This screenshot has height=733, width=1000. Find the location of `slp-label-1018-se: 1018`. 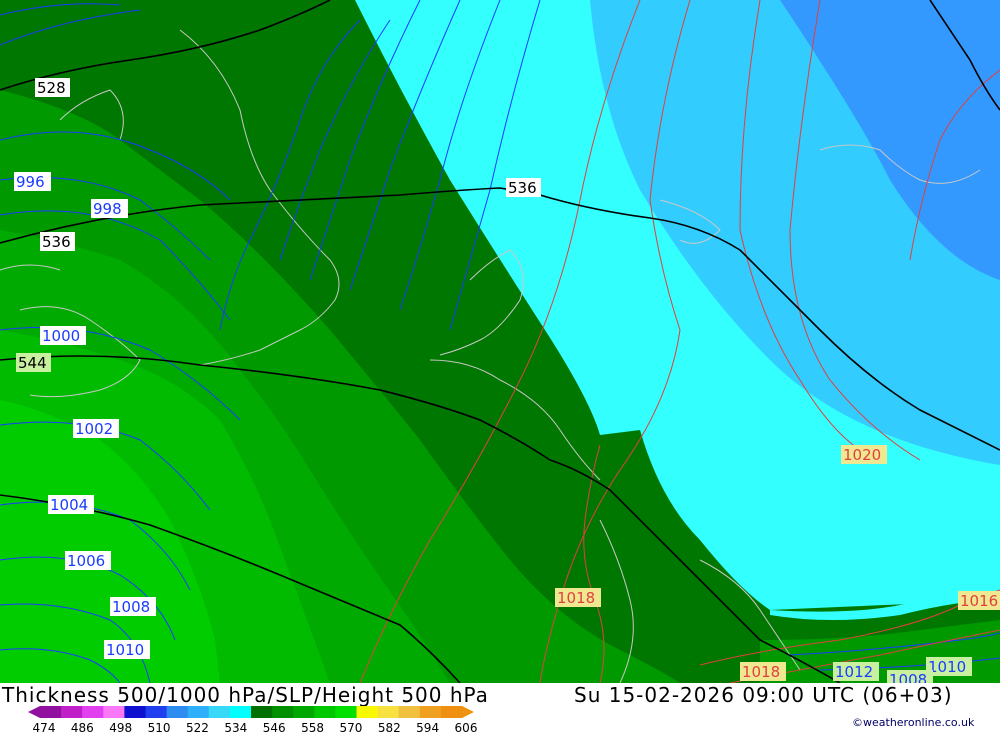

slp-label-1018-se: 1018 is located at coordinates (761, 672).